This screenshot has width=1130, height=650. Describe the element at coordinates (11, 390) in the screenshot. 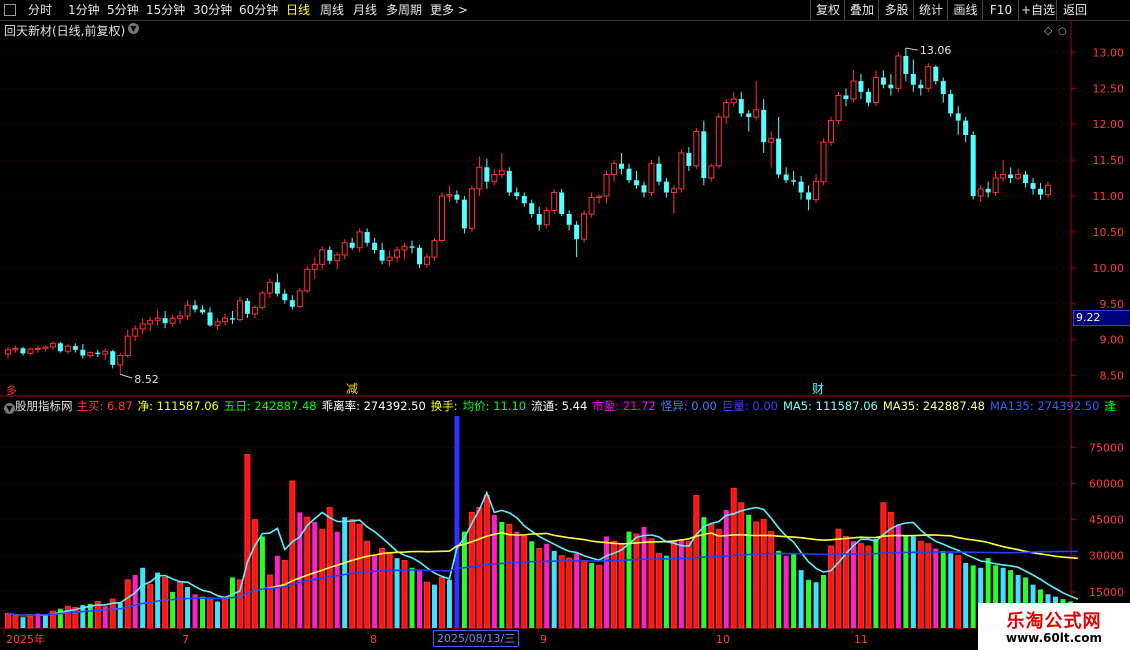

I see `marker-left: 多` at that location.